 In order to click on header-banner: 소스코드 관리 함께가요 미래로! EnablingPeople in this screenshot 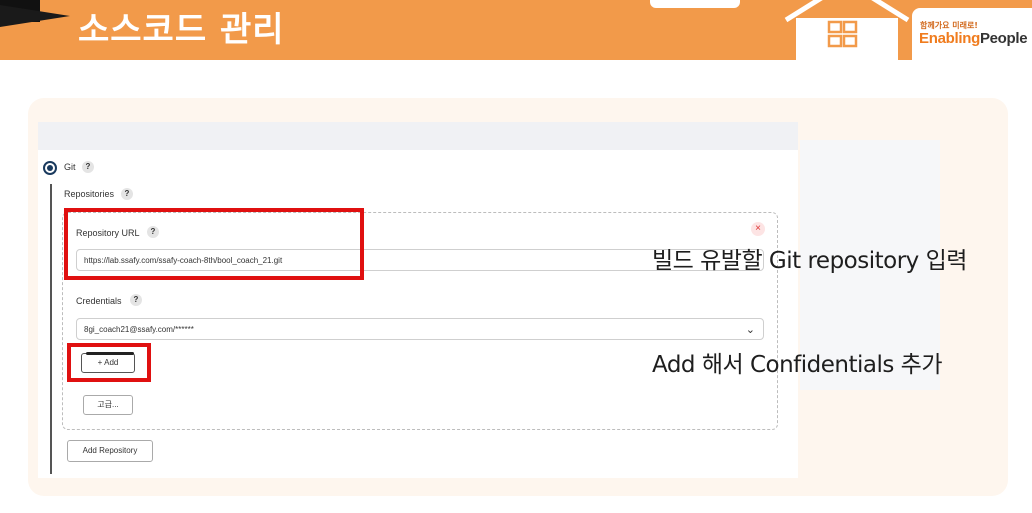, I will do `click(516, 31)`.